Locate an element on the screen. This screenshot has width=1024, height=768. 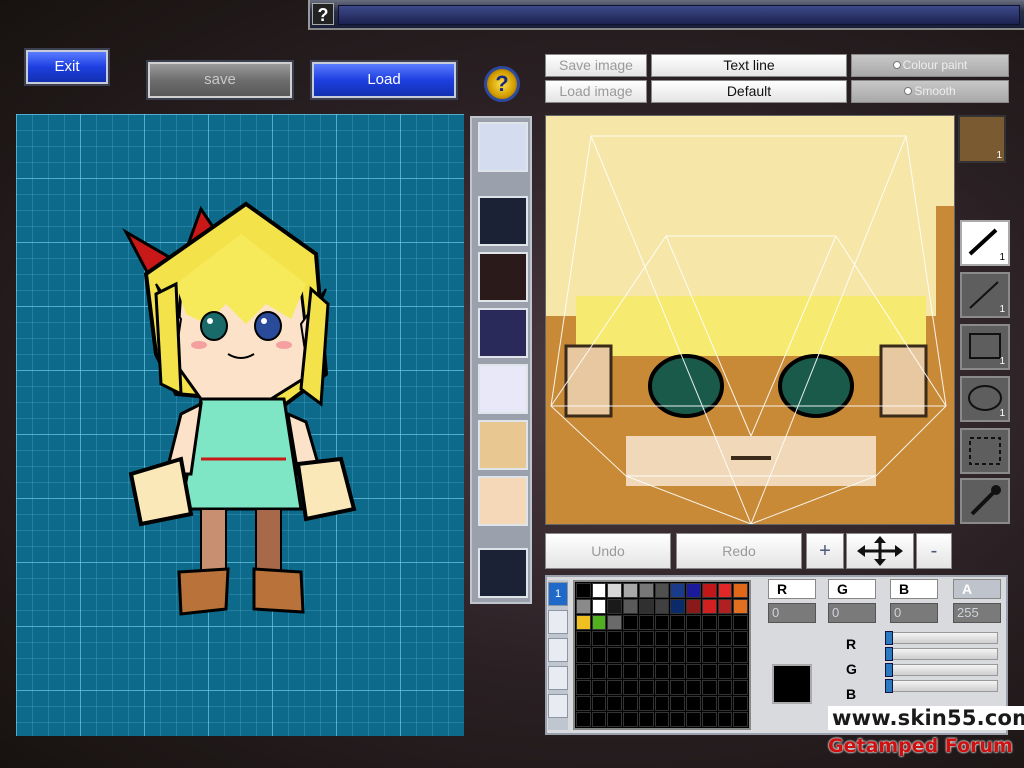
palette-grid is located at coordinates (662, 655).